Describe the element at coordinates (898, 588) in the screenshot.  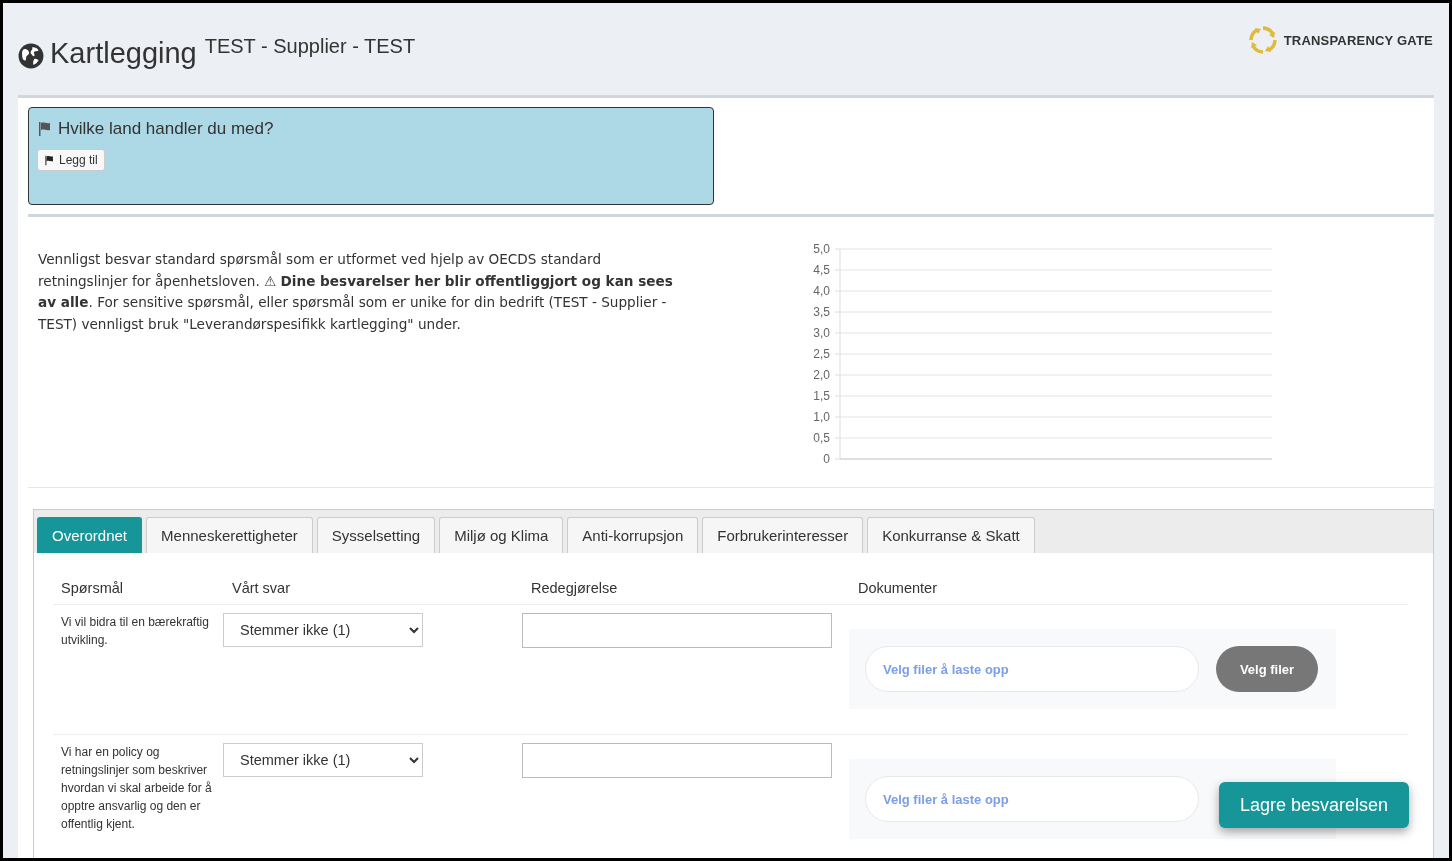
I see `column-header: Dokumenter` at that location.